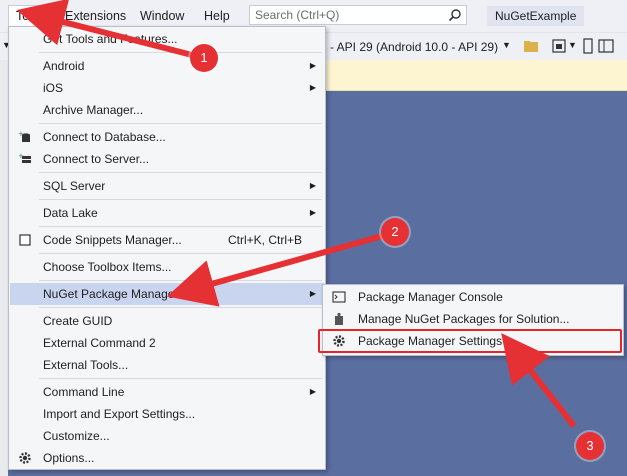  Describe the element at coordinates (590, 446) in the screenshot. I see `step-badge-3: 3` at that location.